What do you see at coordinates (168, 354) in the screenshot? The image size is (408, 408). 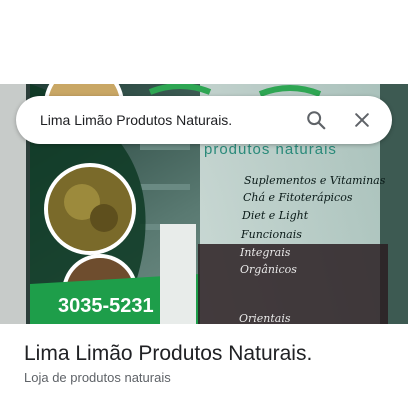 I see `place-title: Lima Limão Produtos Naturais.` at bounding box center [168, 354].